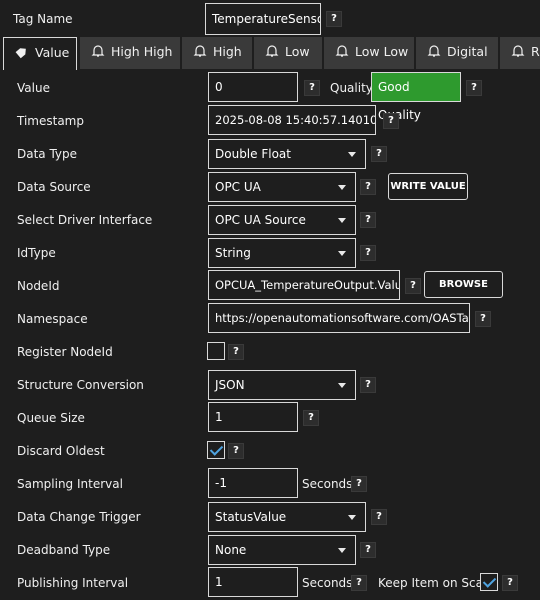  What do you see at coordinates (368, 550) in the screenshot?
I see `deadband-type-help-icon: ?` at bounding box center [368, 550].